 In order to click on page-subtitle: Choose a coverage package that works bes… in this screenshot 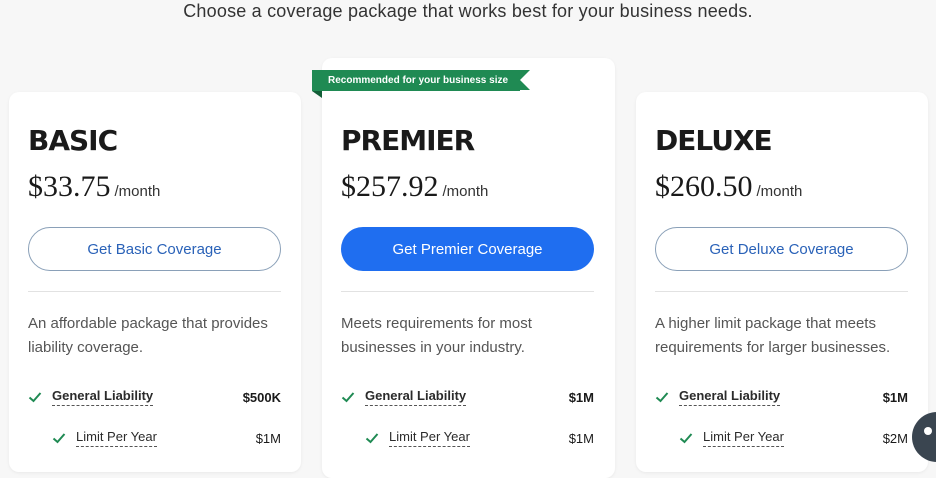, I will do `click(468, 11)`.